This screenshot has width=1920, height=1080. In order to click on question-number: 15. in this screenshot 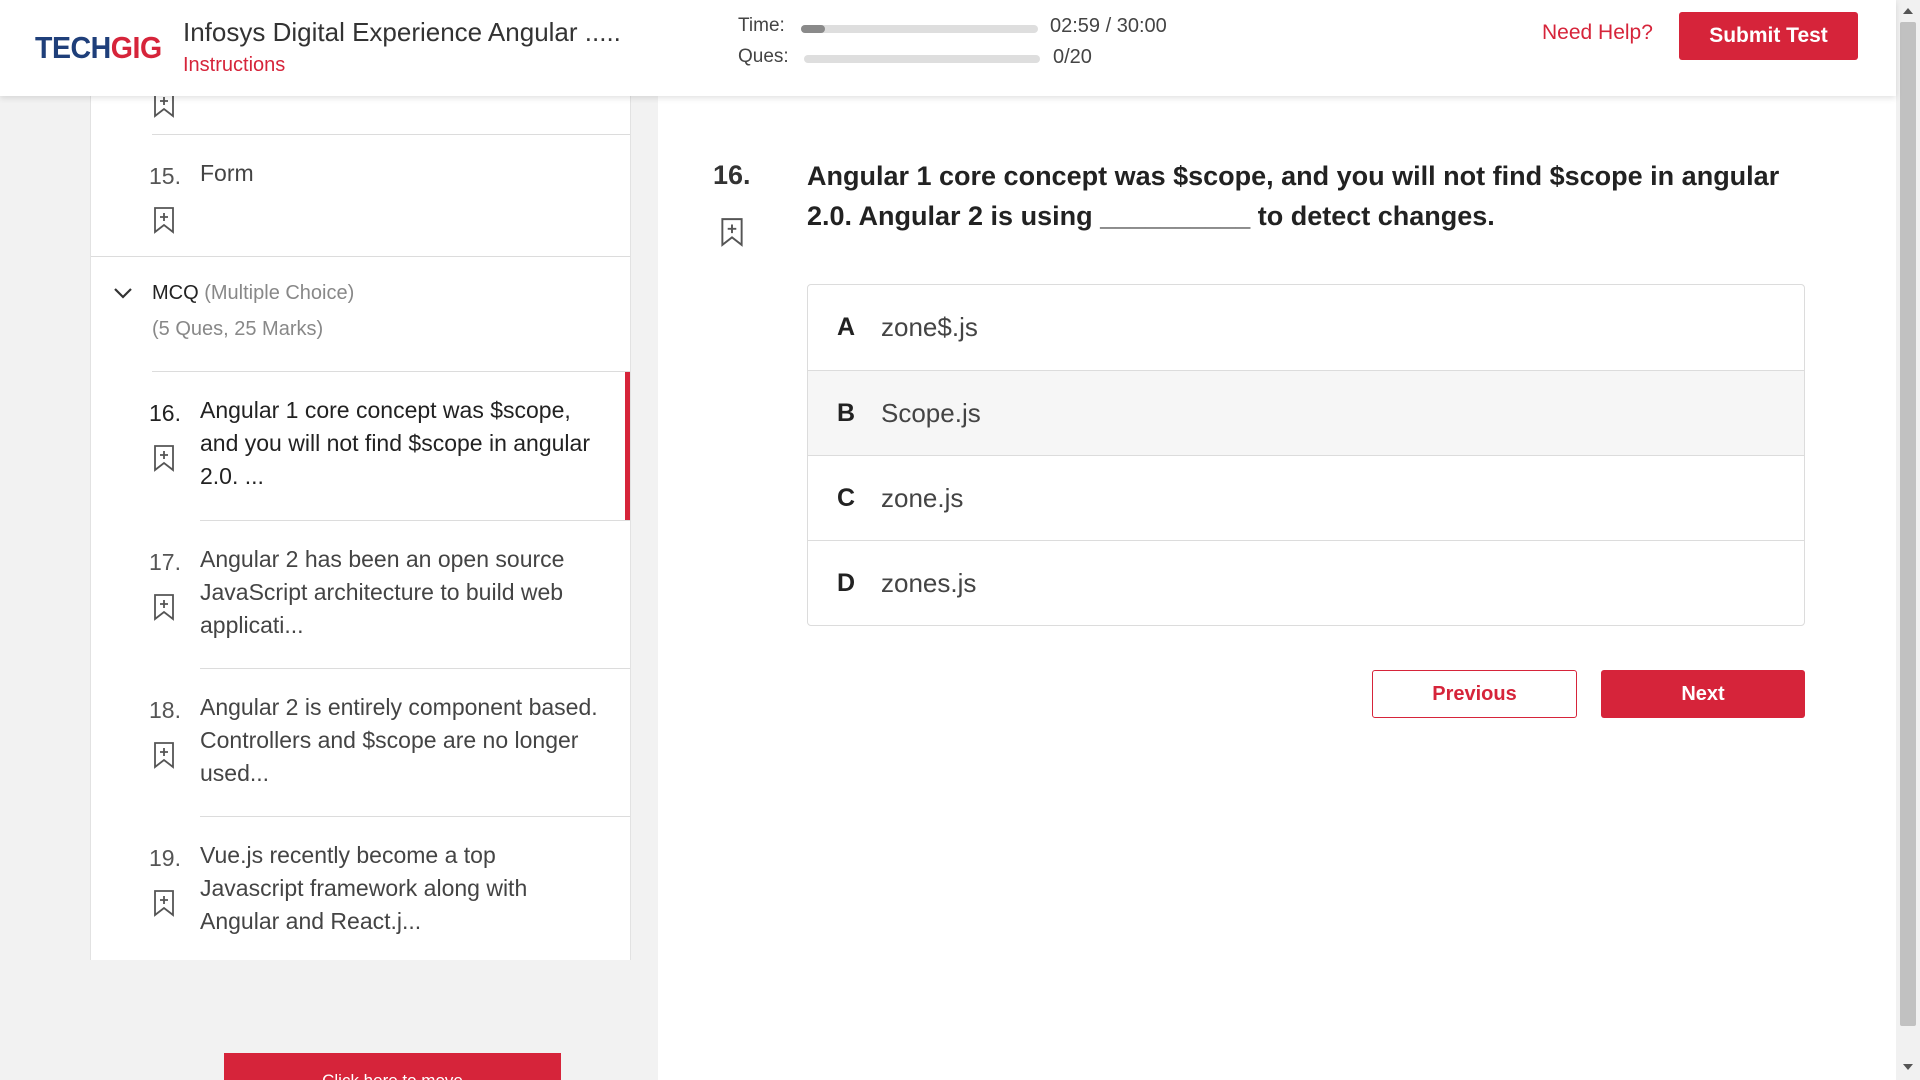, I will do `click(165, 176)`.